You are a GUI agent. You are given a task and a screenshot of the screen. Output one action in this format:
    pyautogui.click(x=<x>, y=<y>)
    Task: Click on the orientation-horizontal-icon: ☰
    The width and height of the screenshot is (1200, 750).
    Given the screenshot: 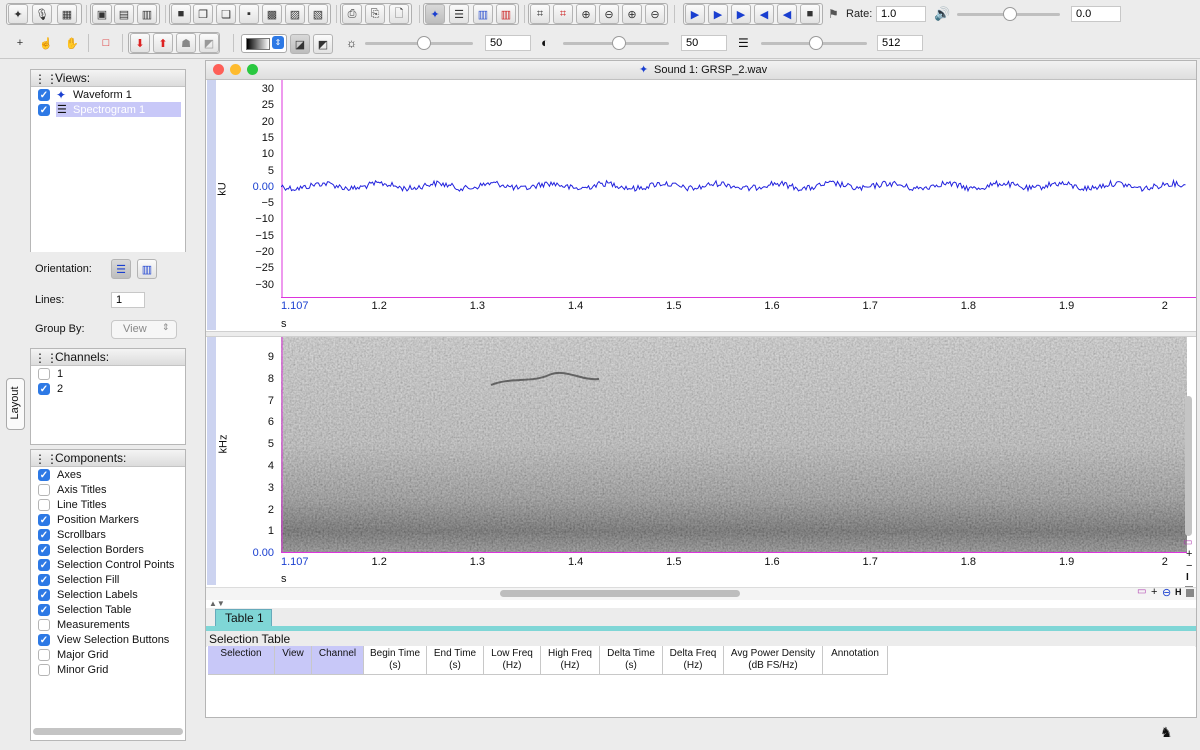 What is the action you would take?
    pyautogui.click(x=121, y=269)
    